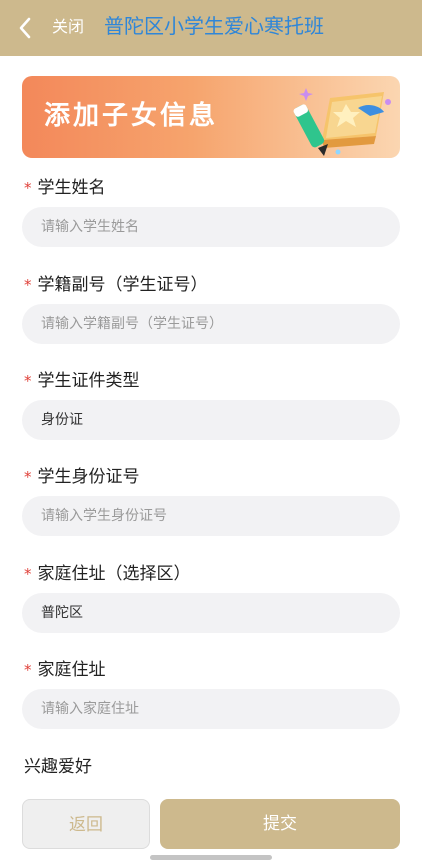 The width and height of the screenshot is (422, 866). I want to click on submit-button: 提交, so click(280, 824).